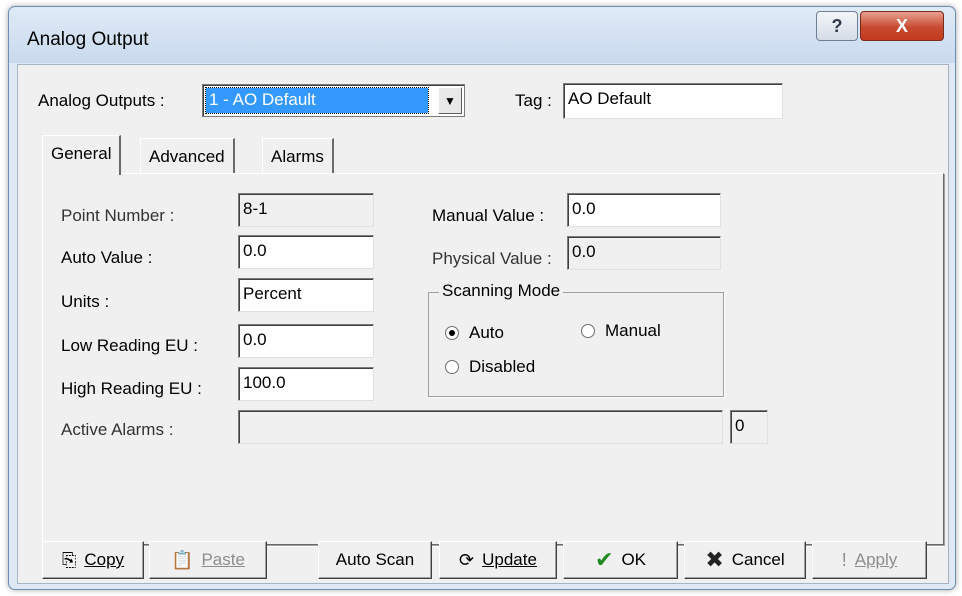 The height and width of the screenshot is (596, 962). I want to click on low-reading-input: 0.0, so click(306, 341).